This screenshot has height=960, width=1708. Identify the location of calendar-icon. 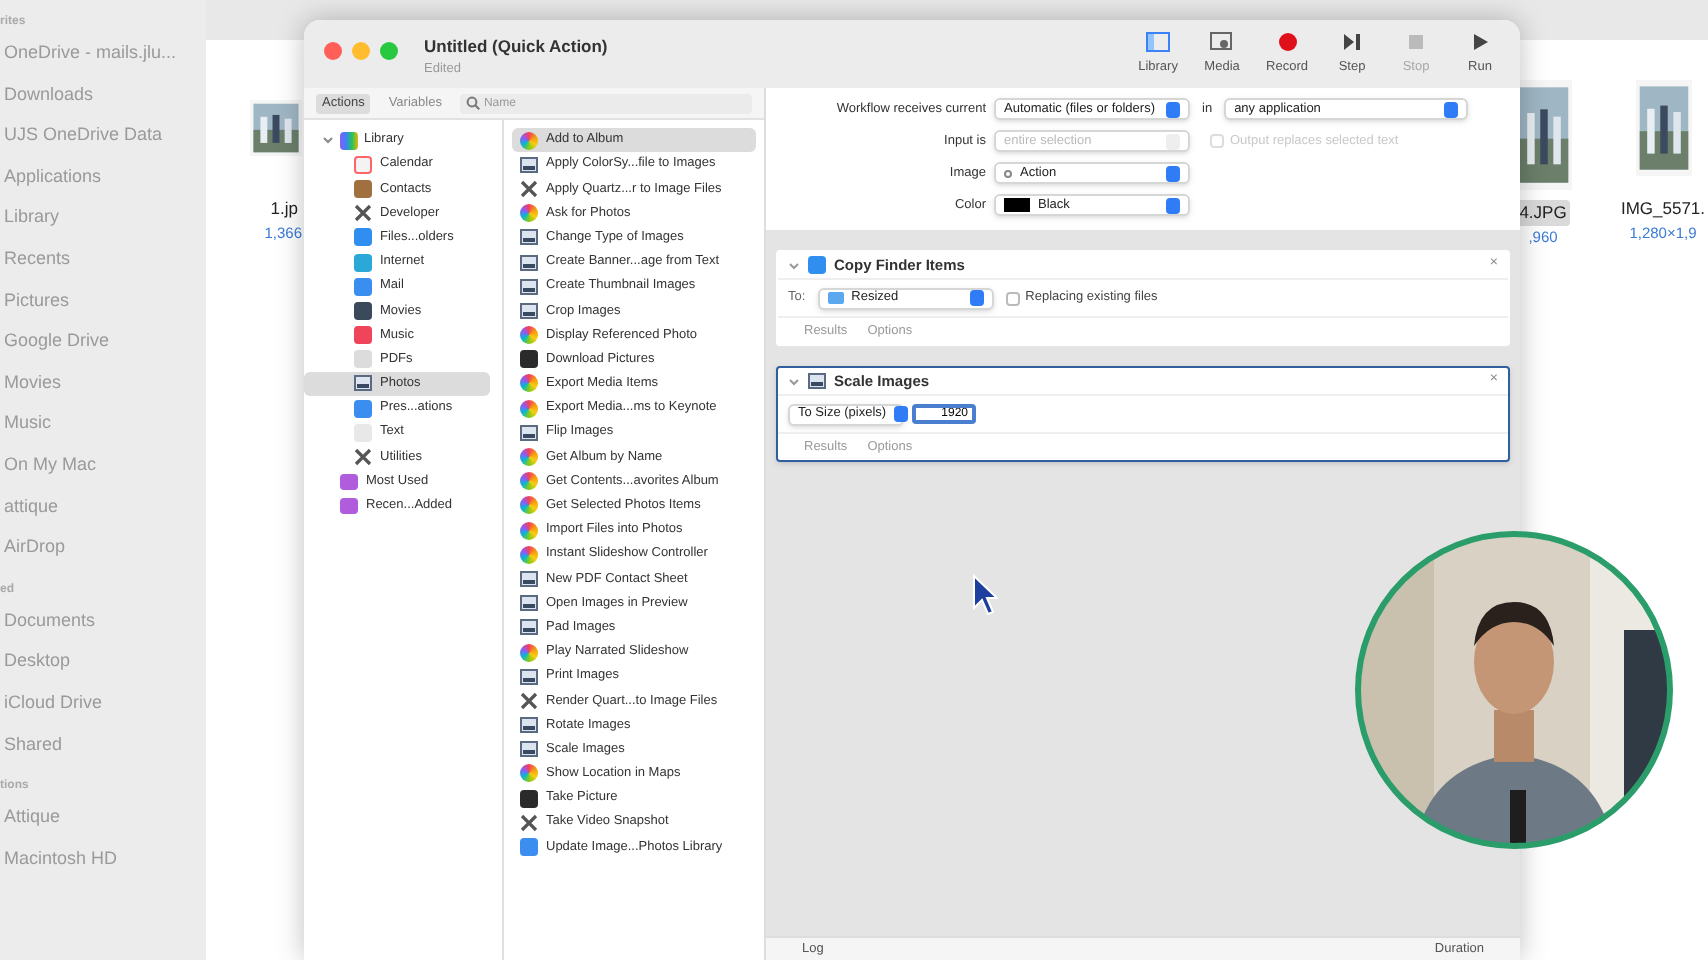
(363, 164).